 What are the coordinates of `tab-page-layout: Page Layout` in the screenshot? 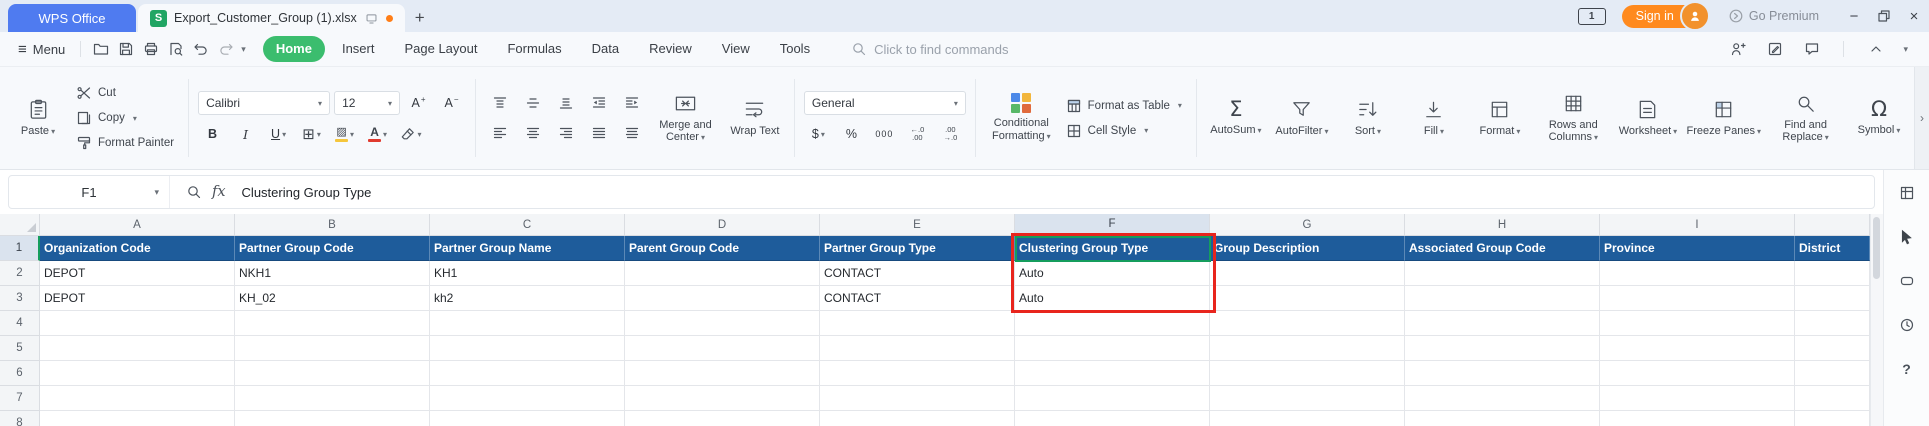 It's located at (440, 49).